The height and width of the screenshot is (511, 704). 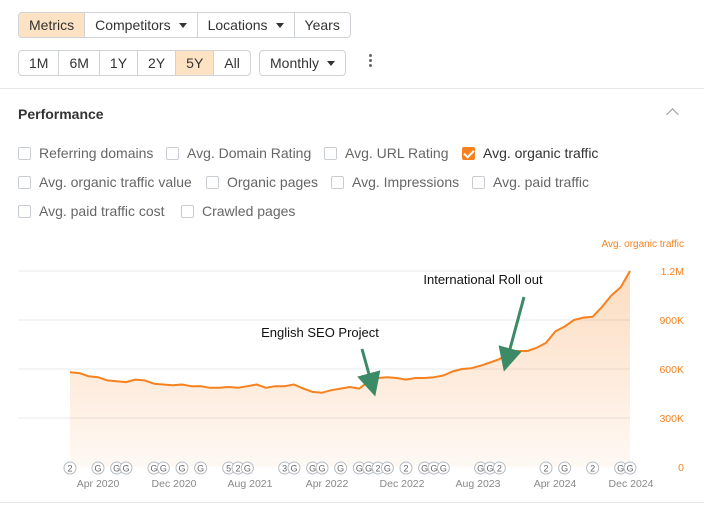 I want to click on tab-years: Years, so click(x=322, y=25).